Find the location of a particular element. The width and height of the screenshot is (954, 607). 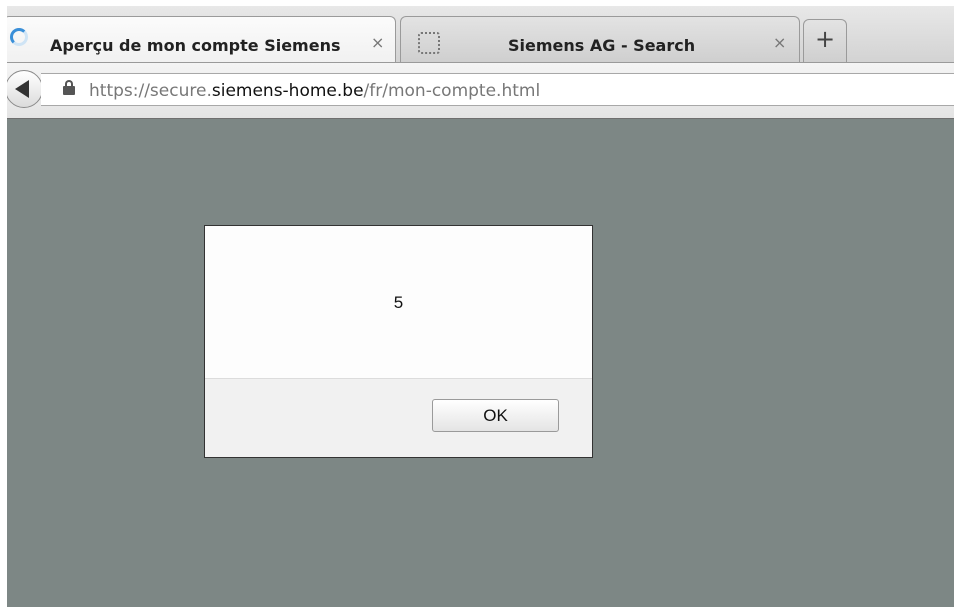

tab-title: Siemens AG - Search is located at coordinates (602, 45).